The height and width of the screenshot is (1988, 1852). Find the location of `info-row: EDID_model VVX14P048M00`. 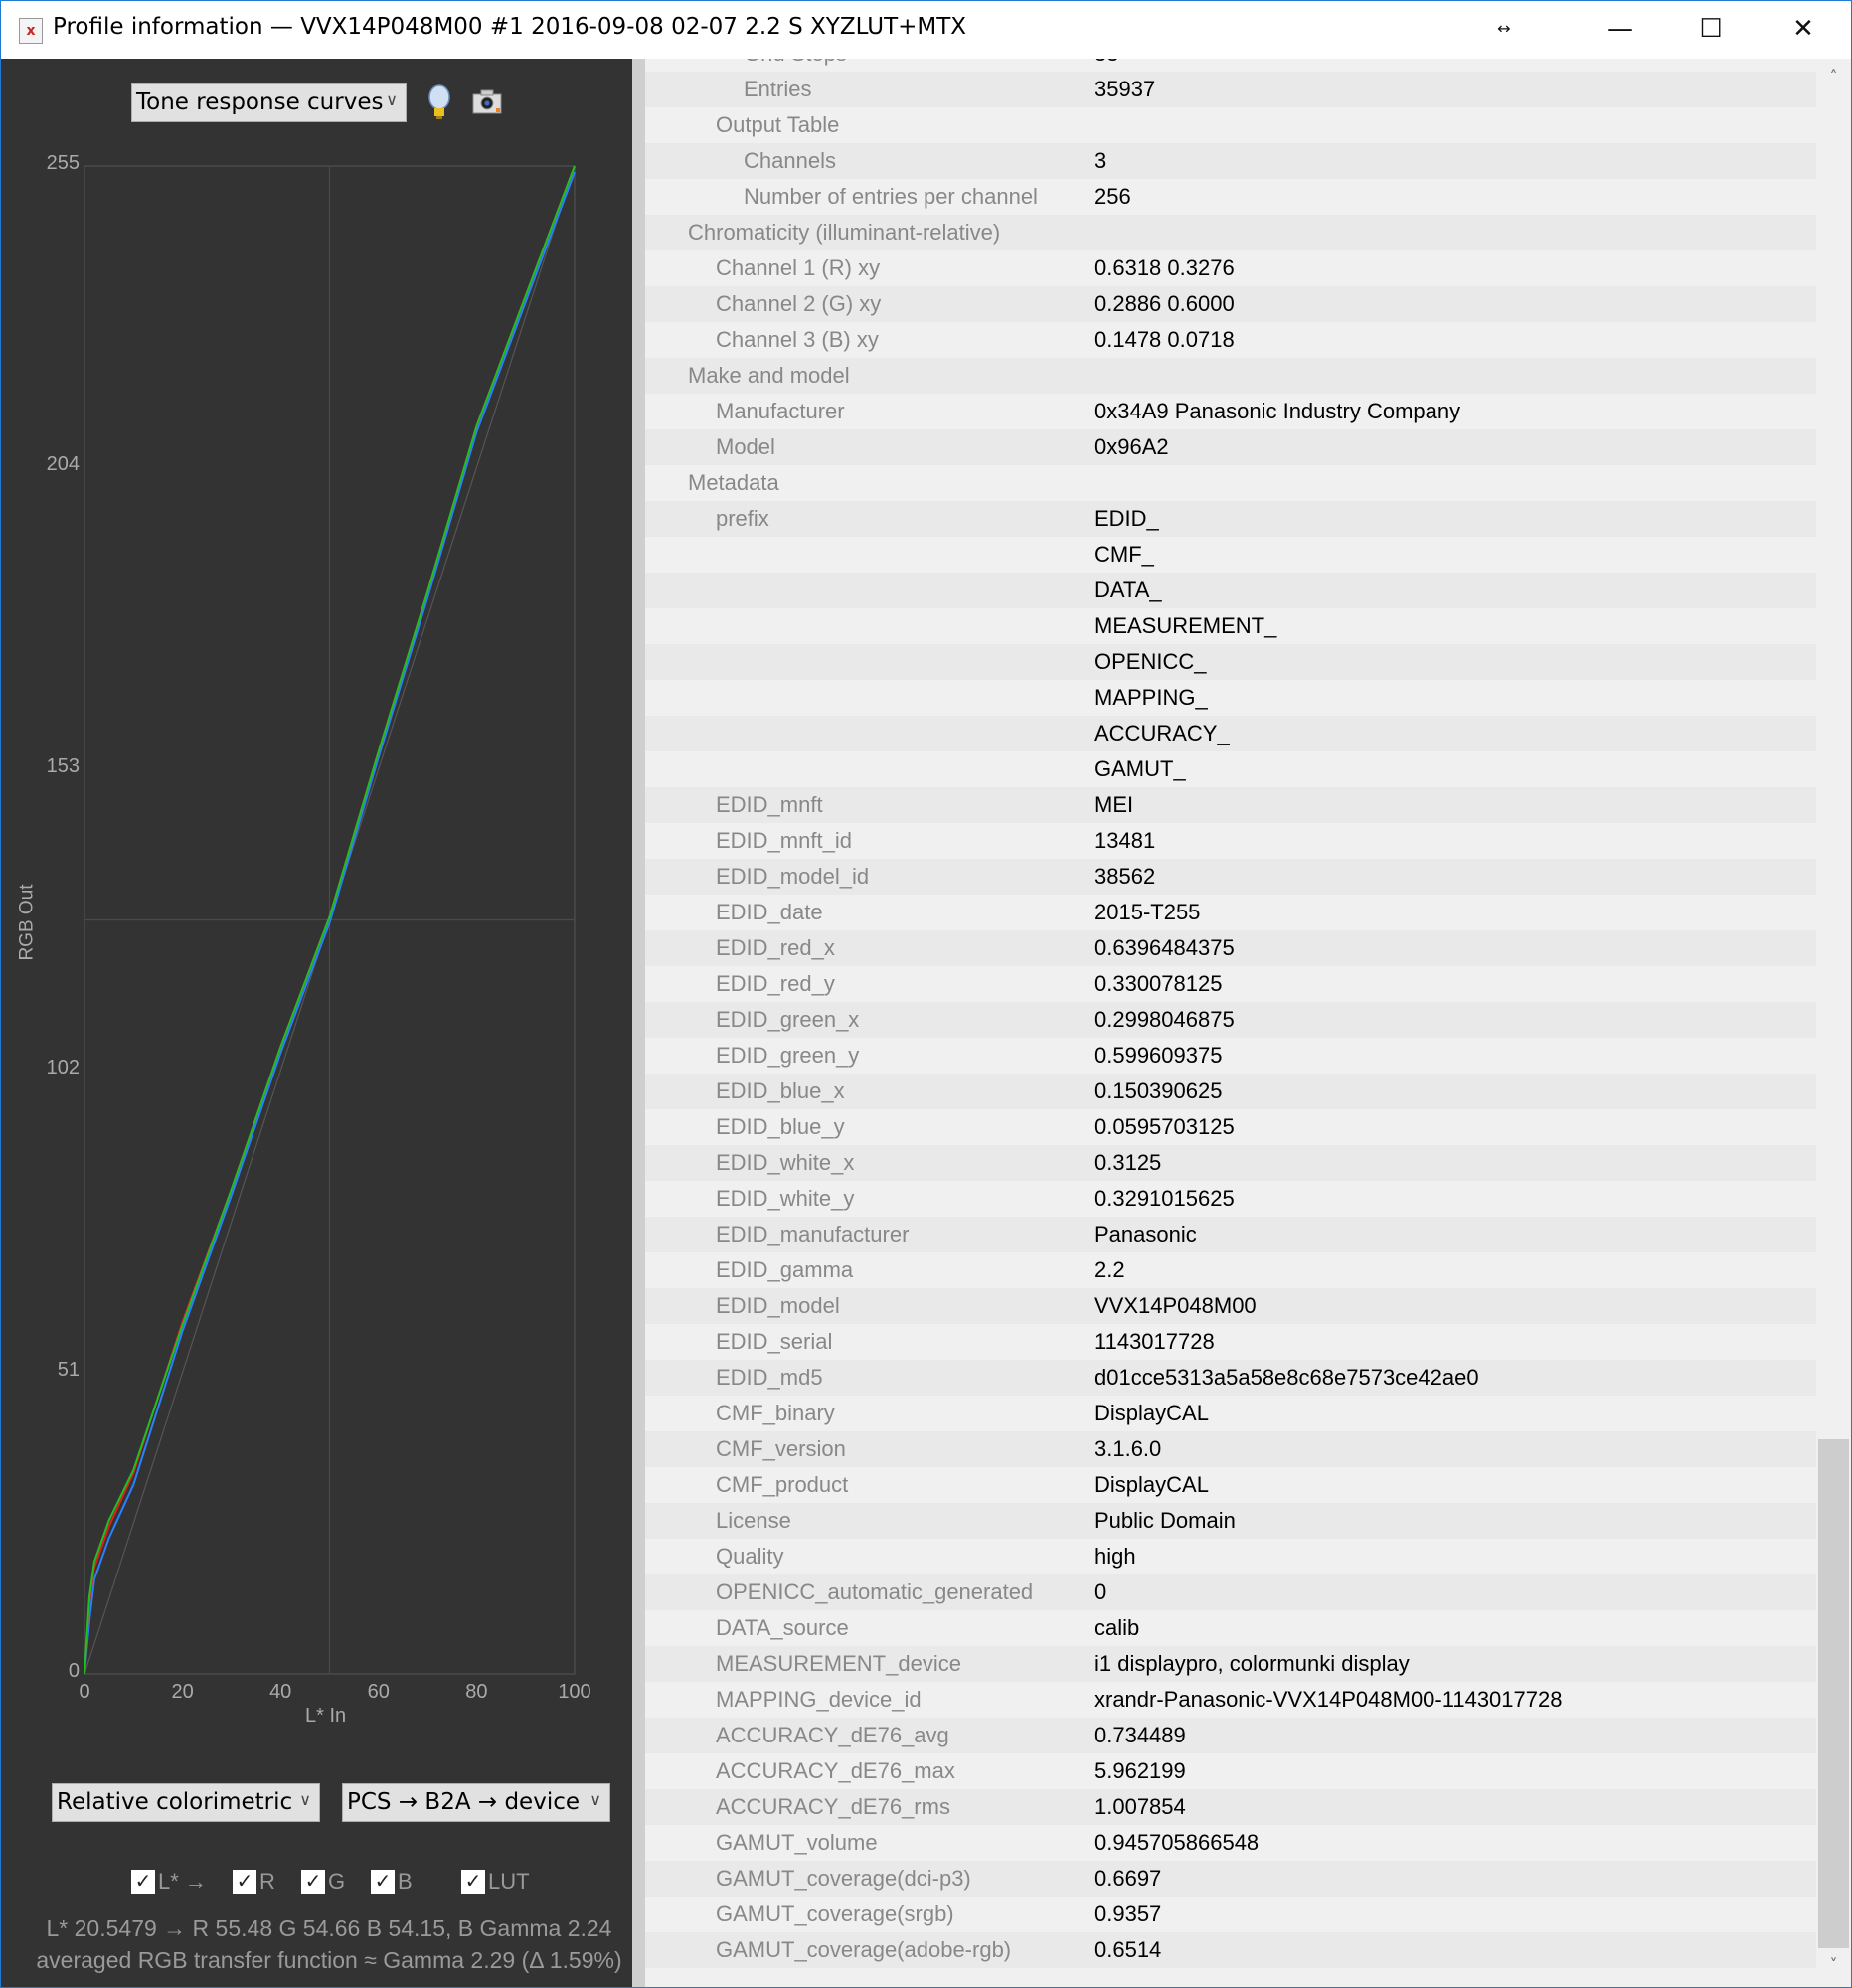

info-row: EDID_model VVX14P048M00 is located at coordinates (1230, 1306).